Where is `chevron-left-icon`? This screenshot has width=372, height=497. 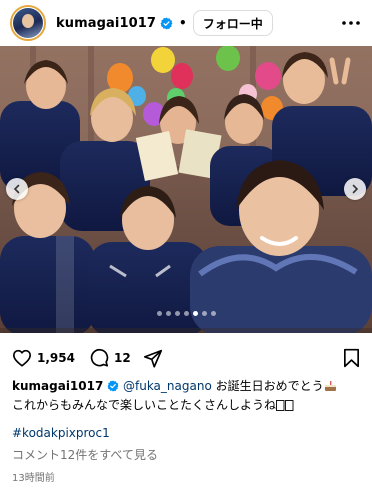 chevron-left-icon is located at coordinates (16, 189).